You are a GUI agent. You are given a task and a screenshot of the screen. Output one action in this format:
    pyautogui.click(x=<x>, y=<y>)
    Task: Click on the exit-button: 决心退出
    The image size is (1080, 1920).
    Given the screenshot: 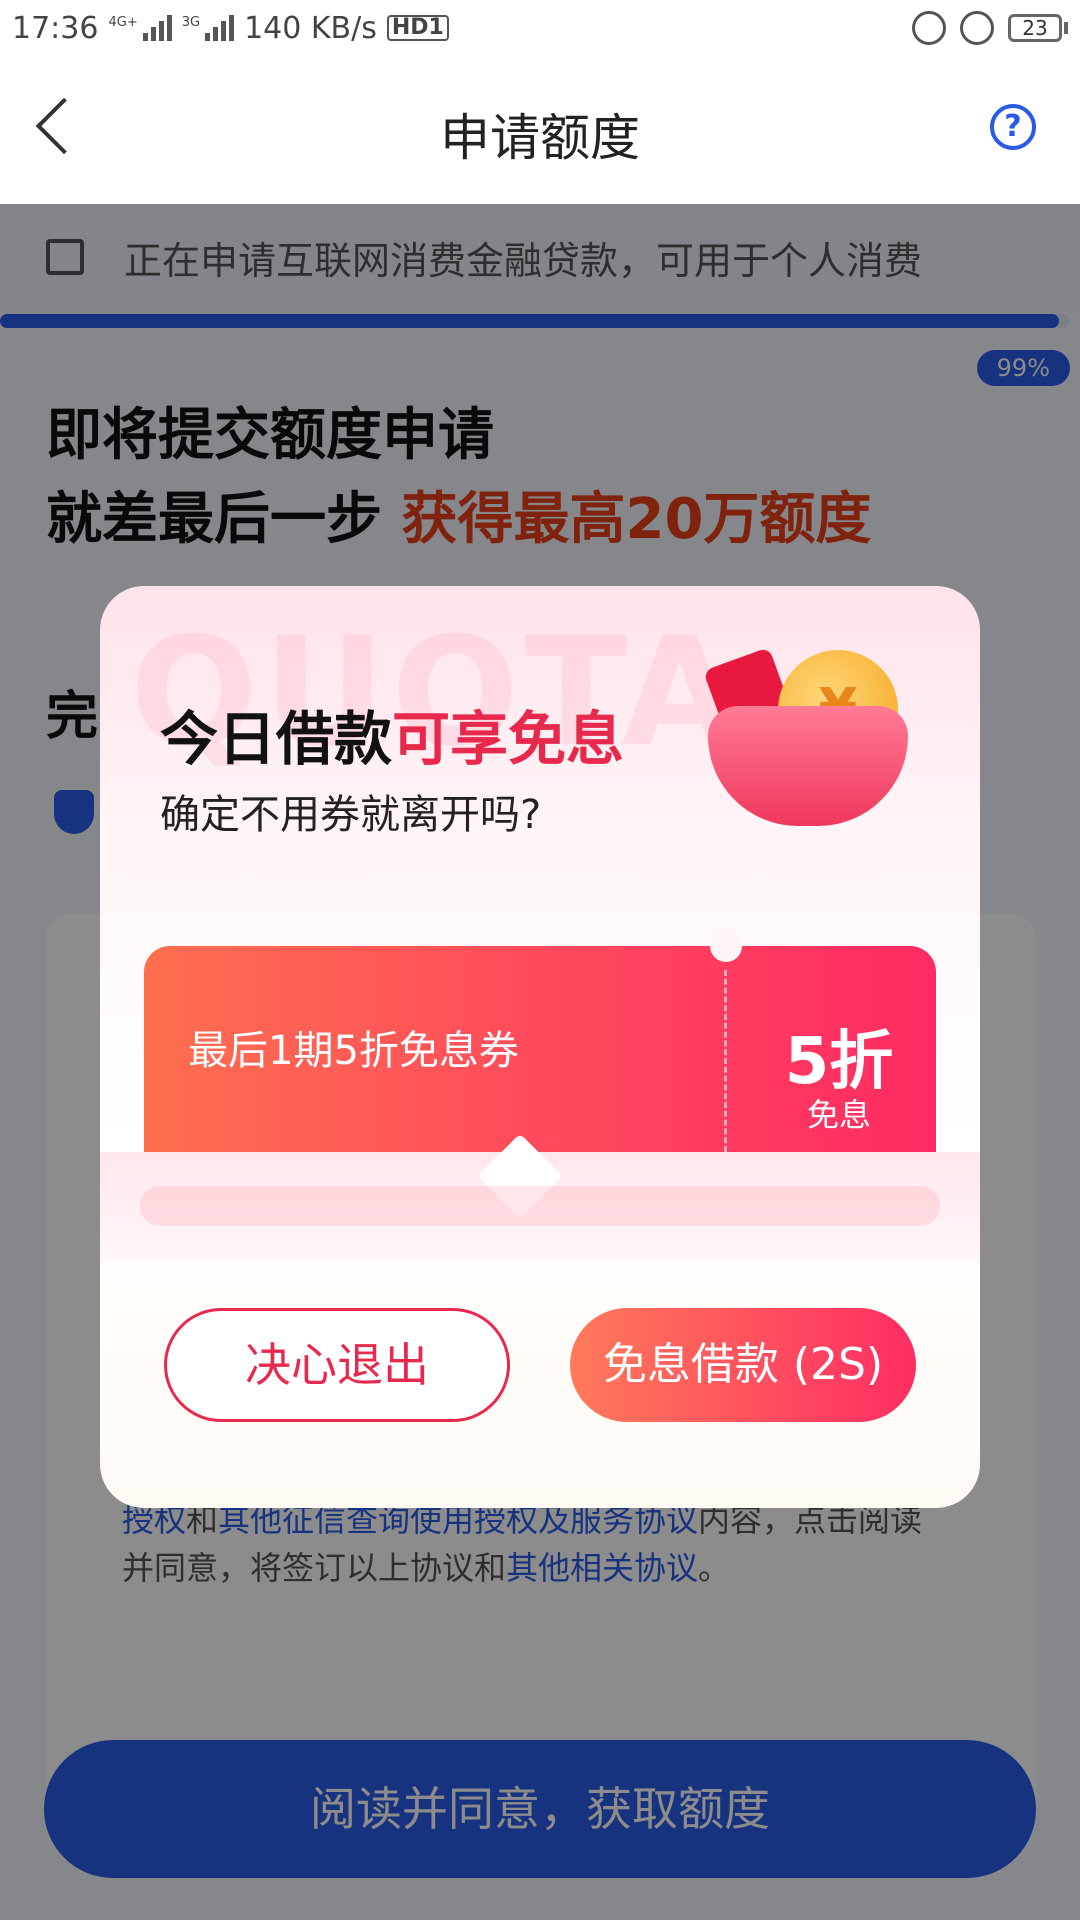 What is the action you would take?
    pyautogui.click(x=337, y=1365)
    